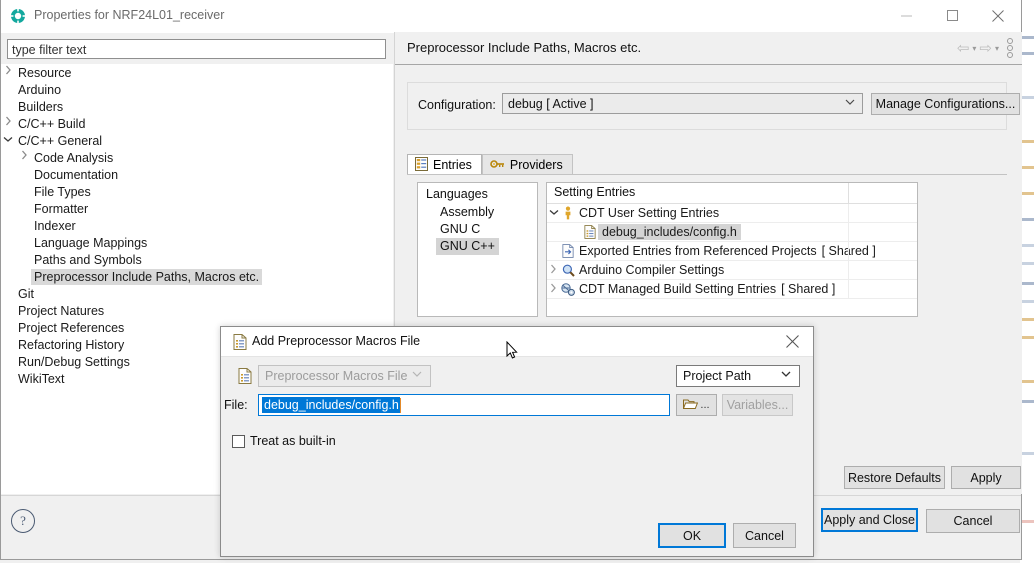 This screenshot has width=1034, height=563. What do you see at coordinates (568, 213) in the screenshot?
I see `person-icon` at bounding box center [568, 213].